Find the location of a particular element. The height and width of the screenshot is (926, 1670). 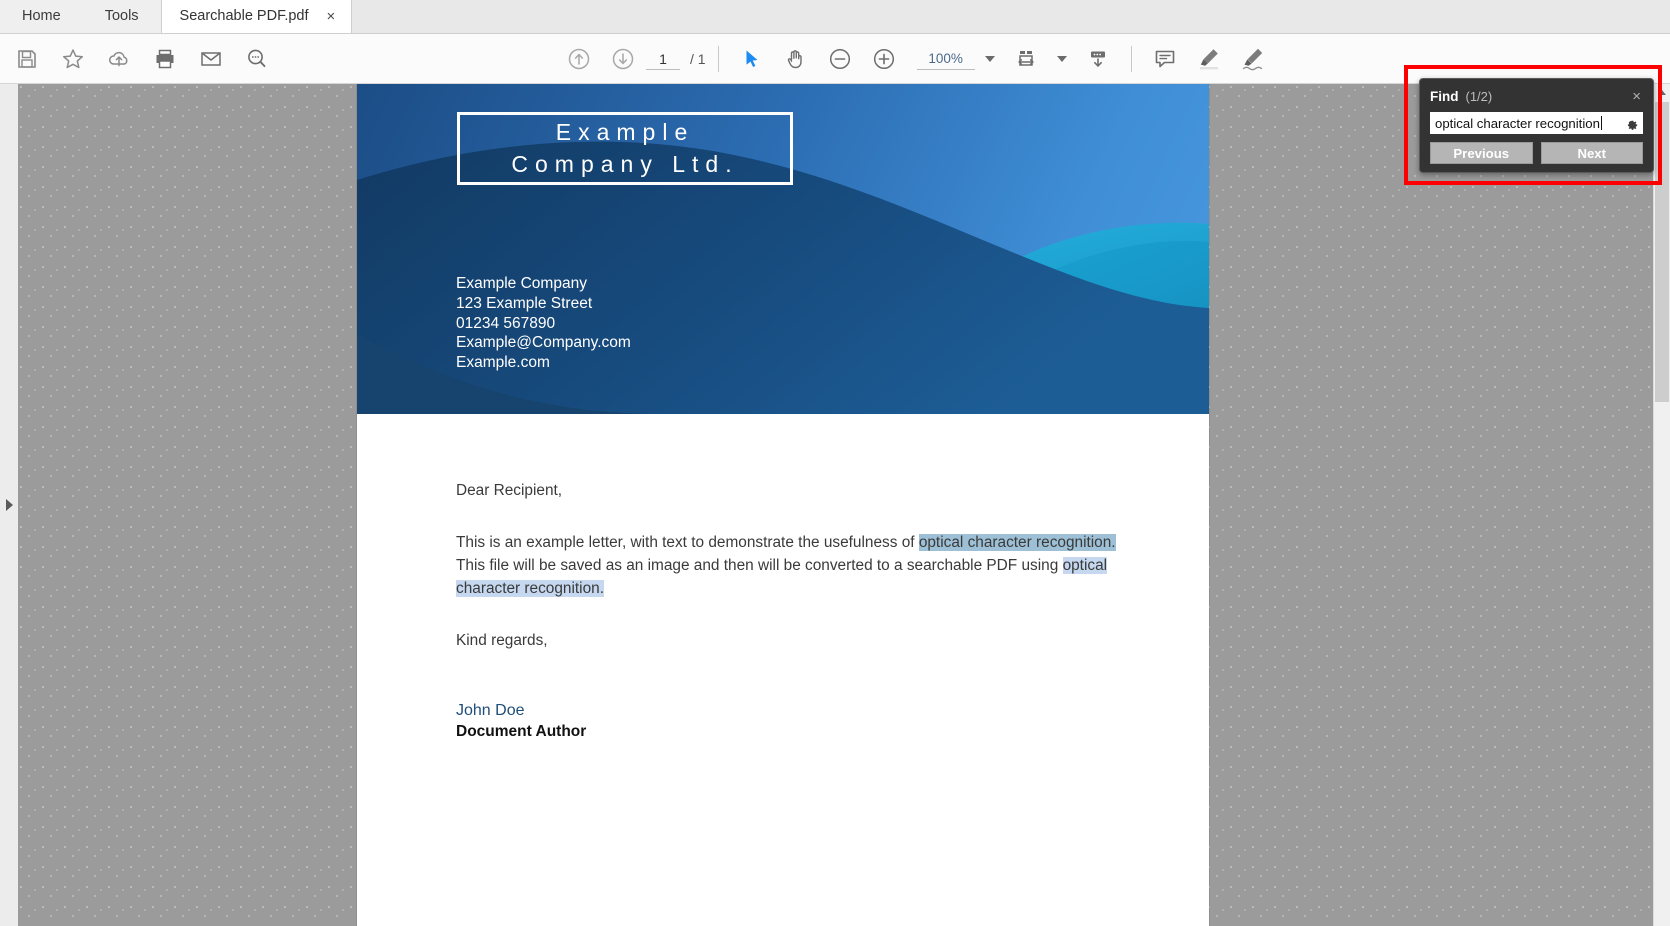

zoom-out-icon is located at coordinates (840, 59).